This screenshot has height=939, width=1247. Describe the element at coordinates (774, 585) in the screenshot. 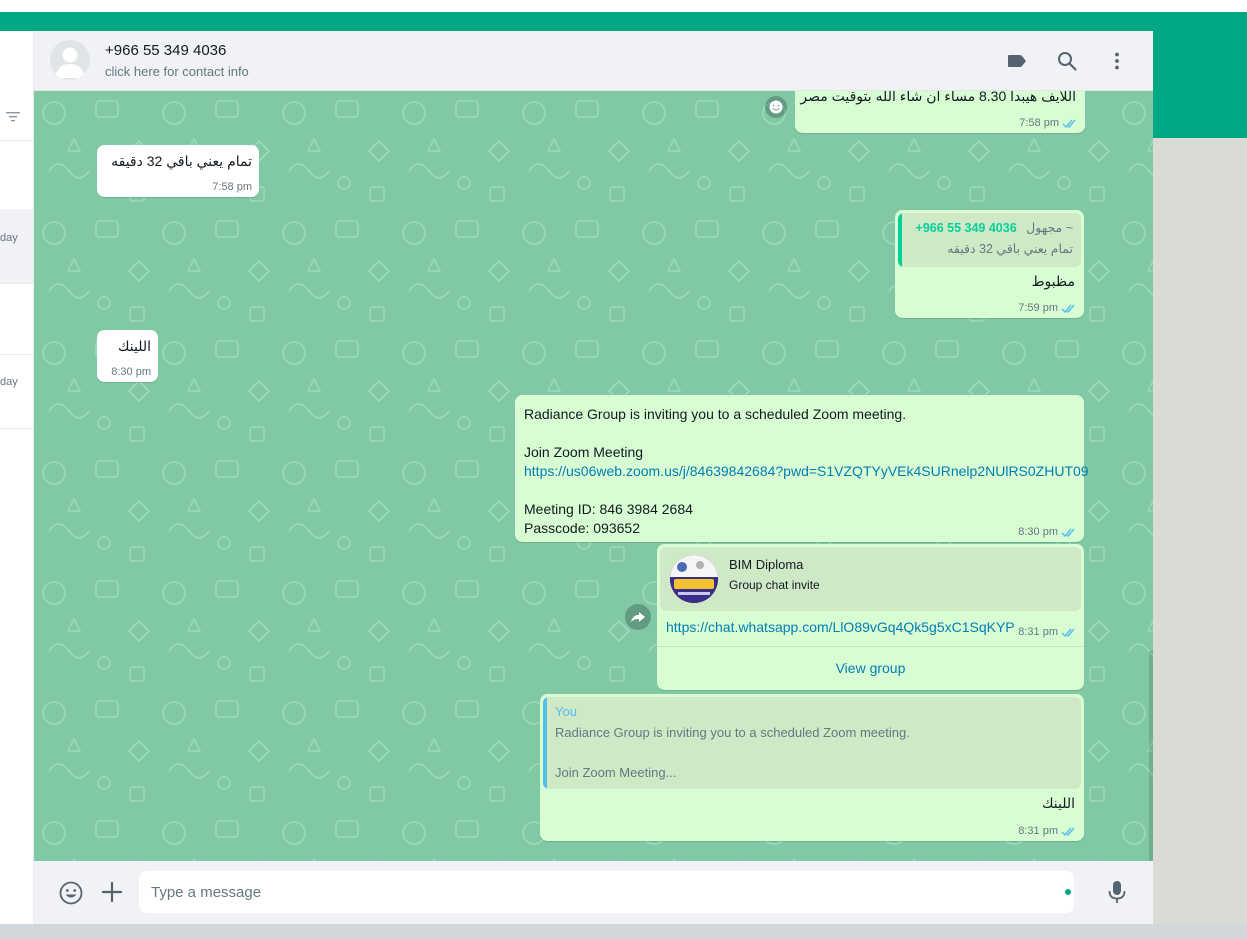

I see `group-invite-label: Group chat invite` at that location.